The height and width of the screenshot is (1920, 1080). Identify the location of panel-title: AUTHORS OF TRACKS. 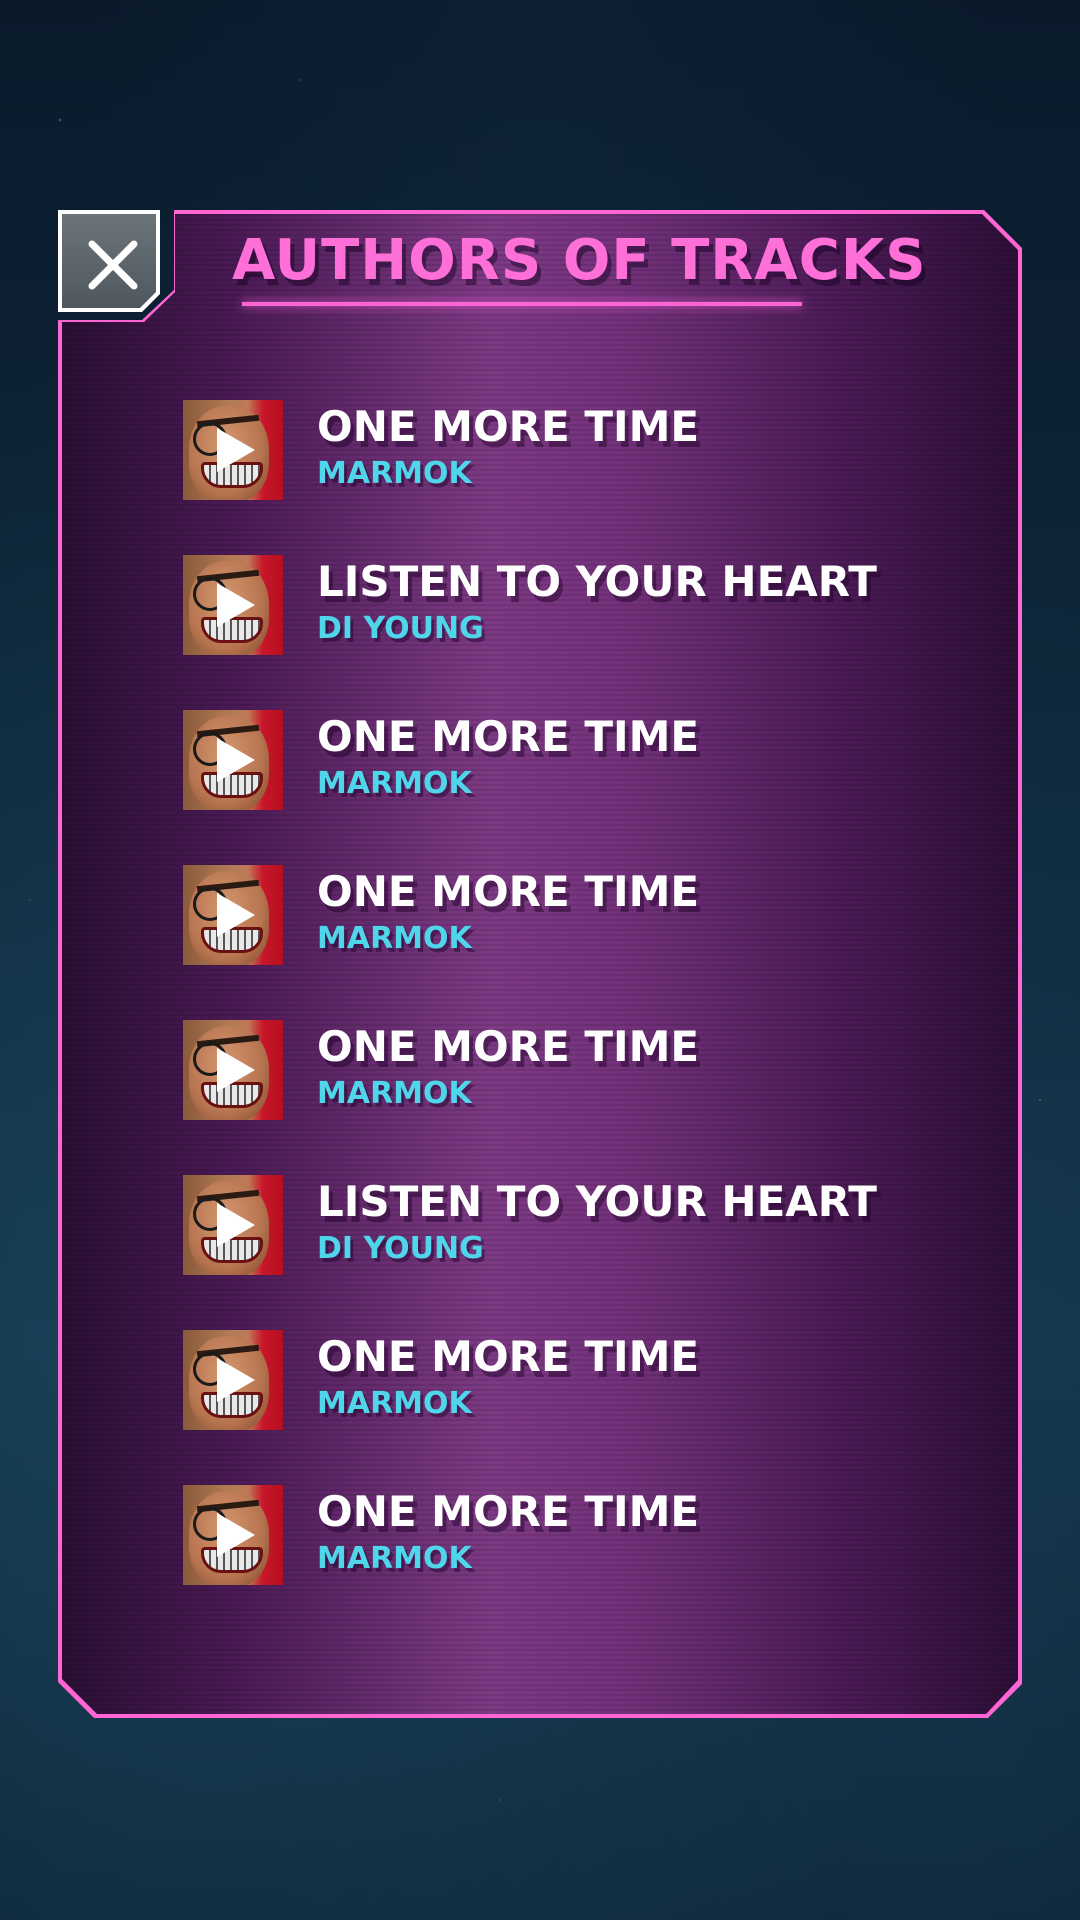
(579, 260).